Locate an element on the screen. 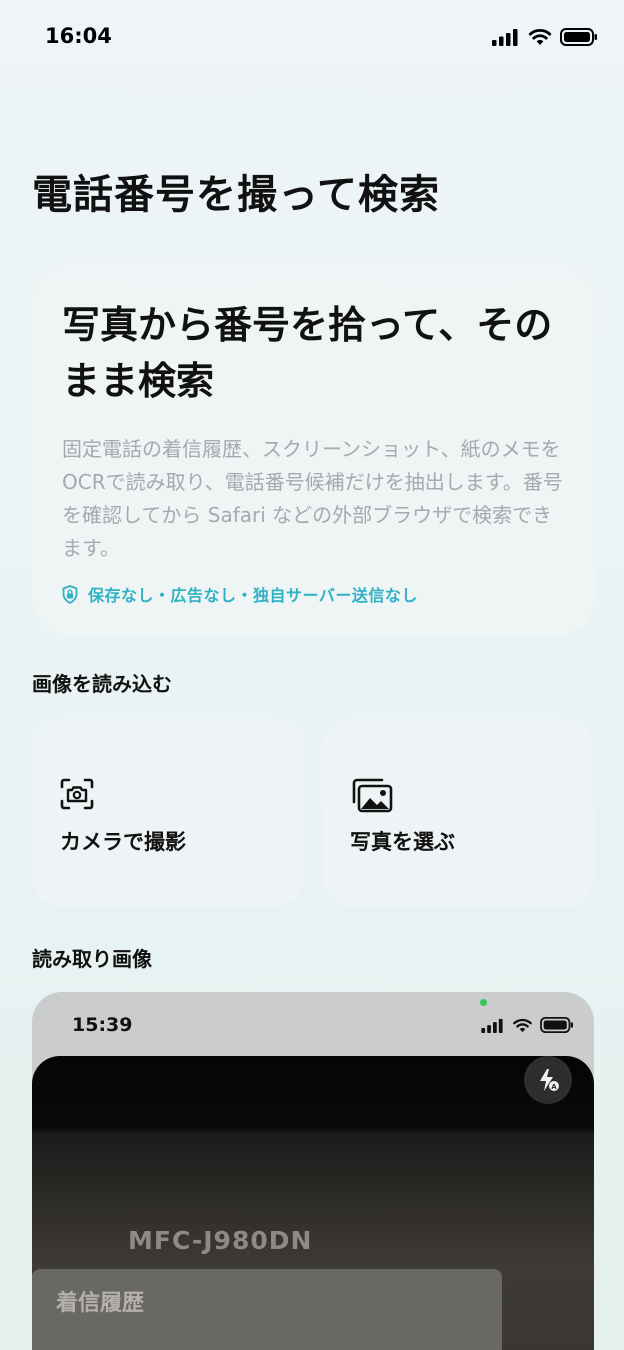  status-bar: 16:04 is located at coordinates (312, 36).